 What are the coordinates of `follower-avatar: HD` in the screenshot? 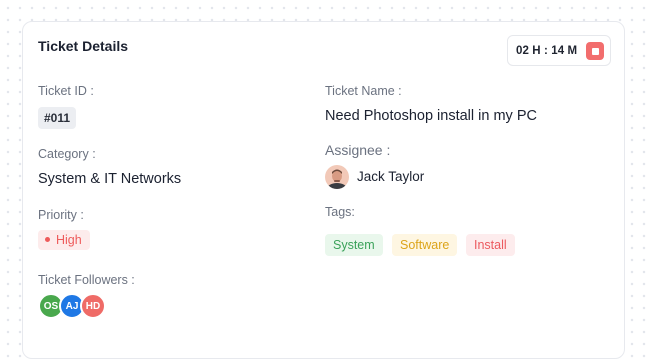 It's located at (93, 306).